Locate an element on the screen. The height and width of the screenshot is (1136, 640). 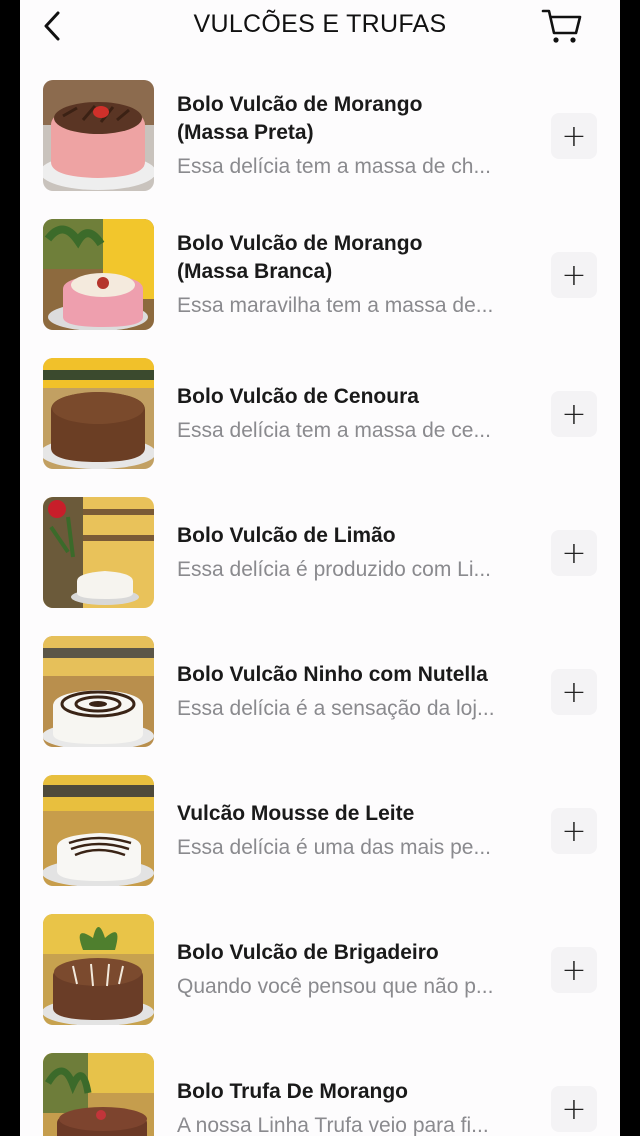
product-name: Bolo Trufa De Morango is located at coordinates (292, 1091).